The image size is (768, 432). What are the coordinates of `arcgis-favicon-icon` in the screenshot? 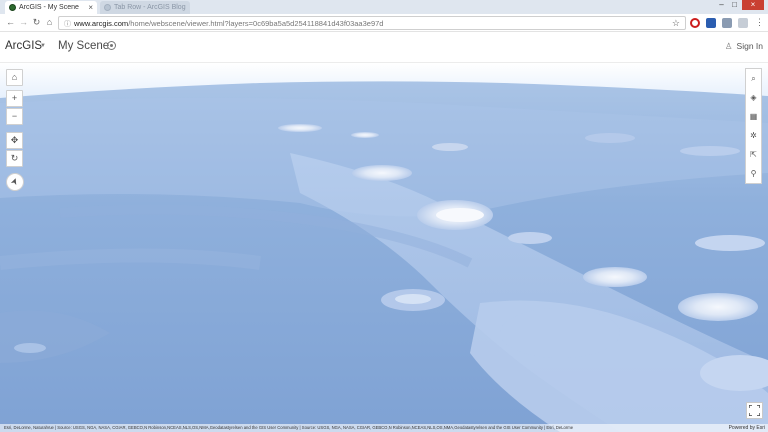 It's located at (12, 7).